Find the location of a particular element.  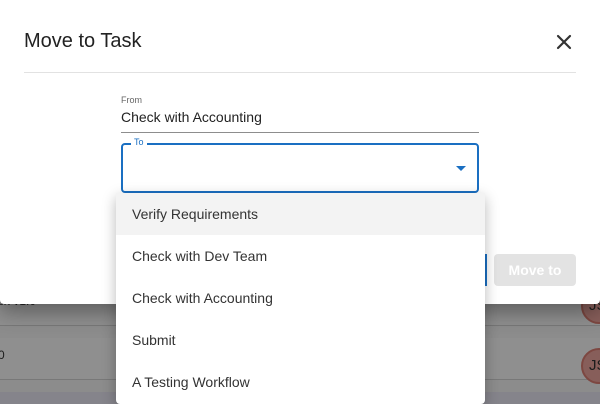

dialog-title: Move to Task is located at coordinates (83, 41).